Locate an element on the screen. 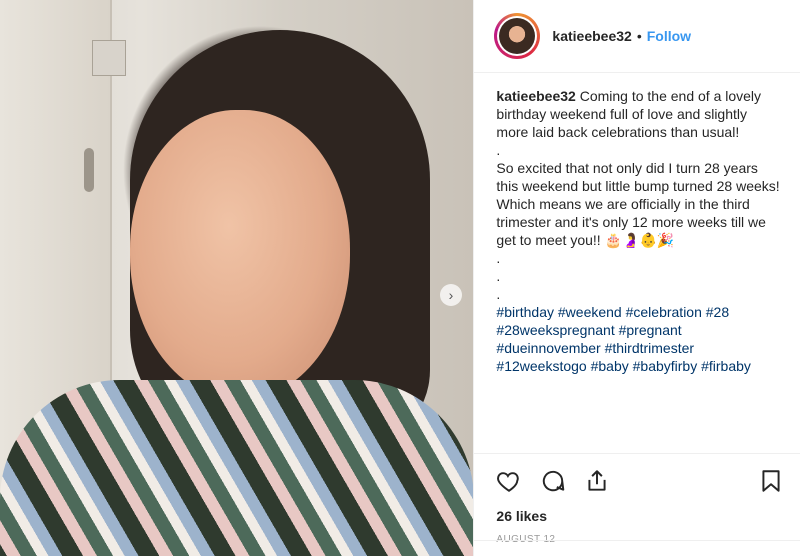 This screenshot has height=556, width=800. share-icon is located at coordinates (597, 481).